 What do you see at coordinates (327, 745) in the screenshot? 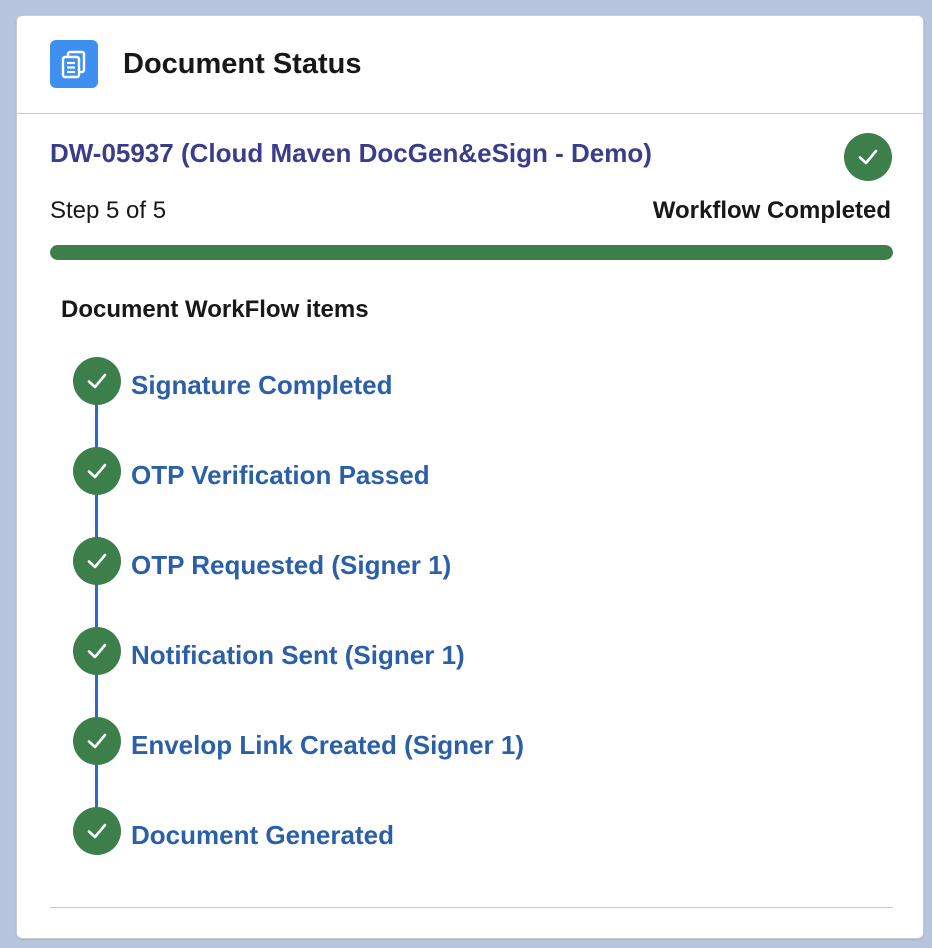
I see `timeline-item-label: Envelop Link Created (Signer 1)` at bounding box center [327, 745].